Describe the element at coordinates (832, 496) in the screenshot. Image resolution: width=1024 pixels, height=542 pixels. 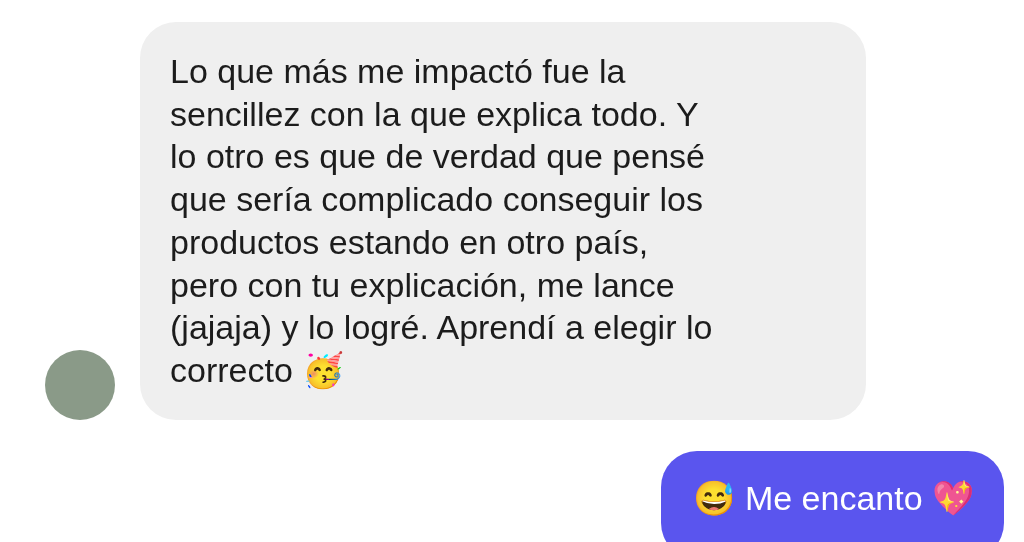
I see `message-bubble: 😅 Me encanto 💖` at that location.